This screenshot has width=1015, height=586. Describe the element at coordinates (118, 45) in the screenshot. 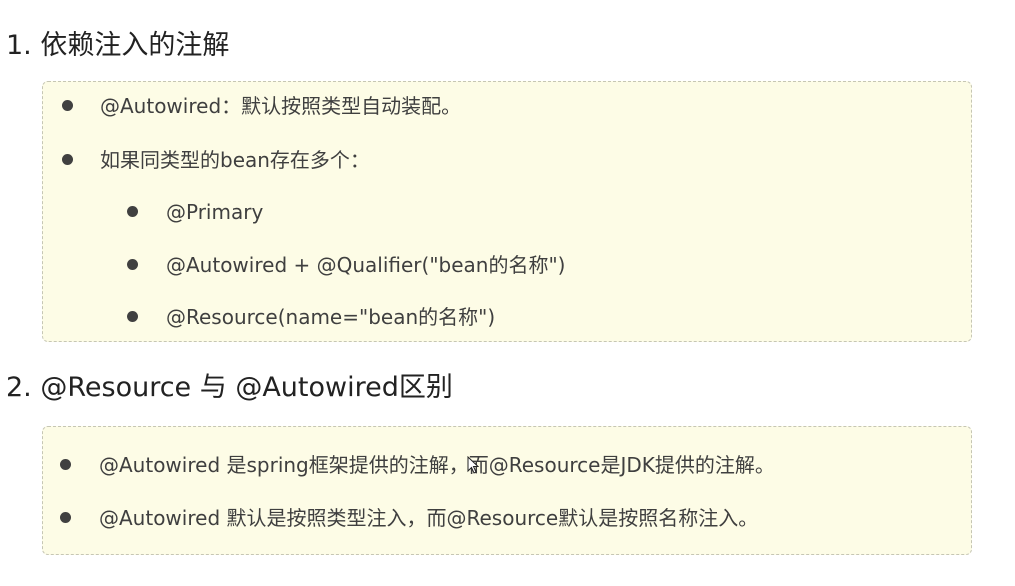

I see `section-1-heading: 1. 依赖注入的注解` at that location.